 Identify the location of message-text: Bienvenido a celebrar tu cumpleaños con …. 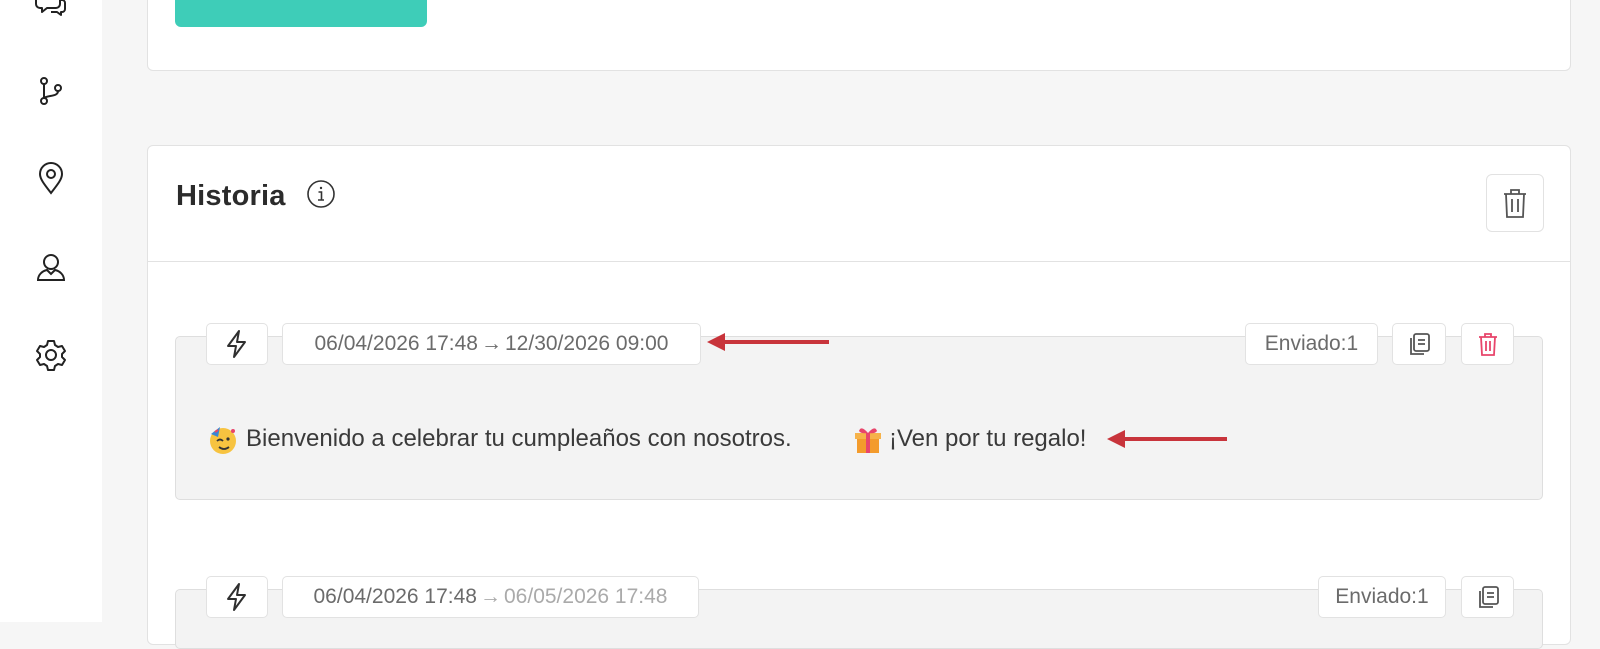
(519, 439).